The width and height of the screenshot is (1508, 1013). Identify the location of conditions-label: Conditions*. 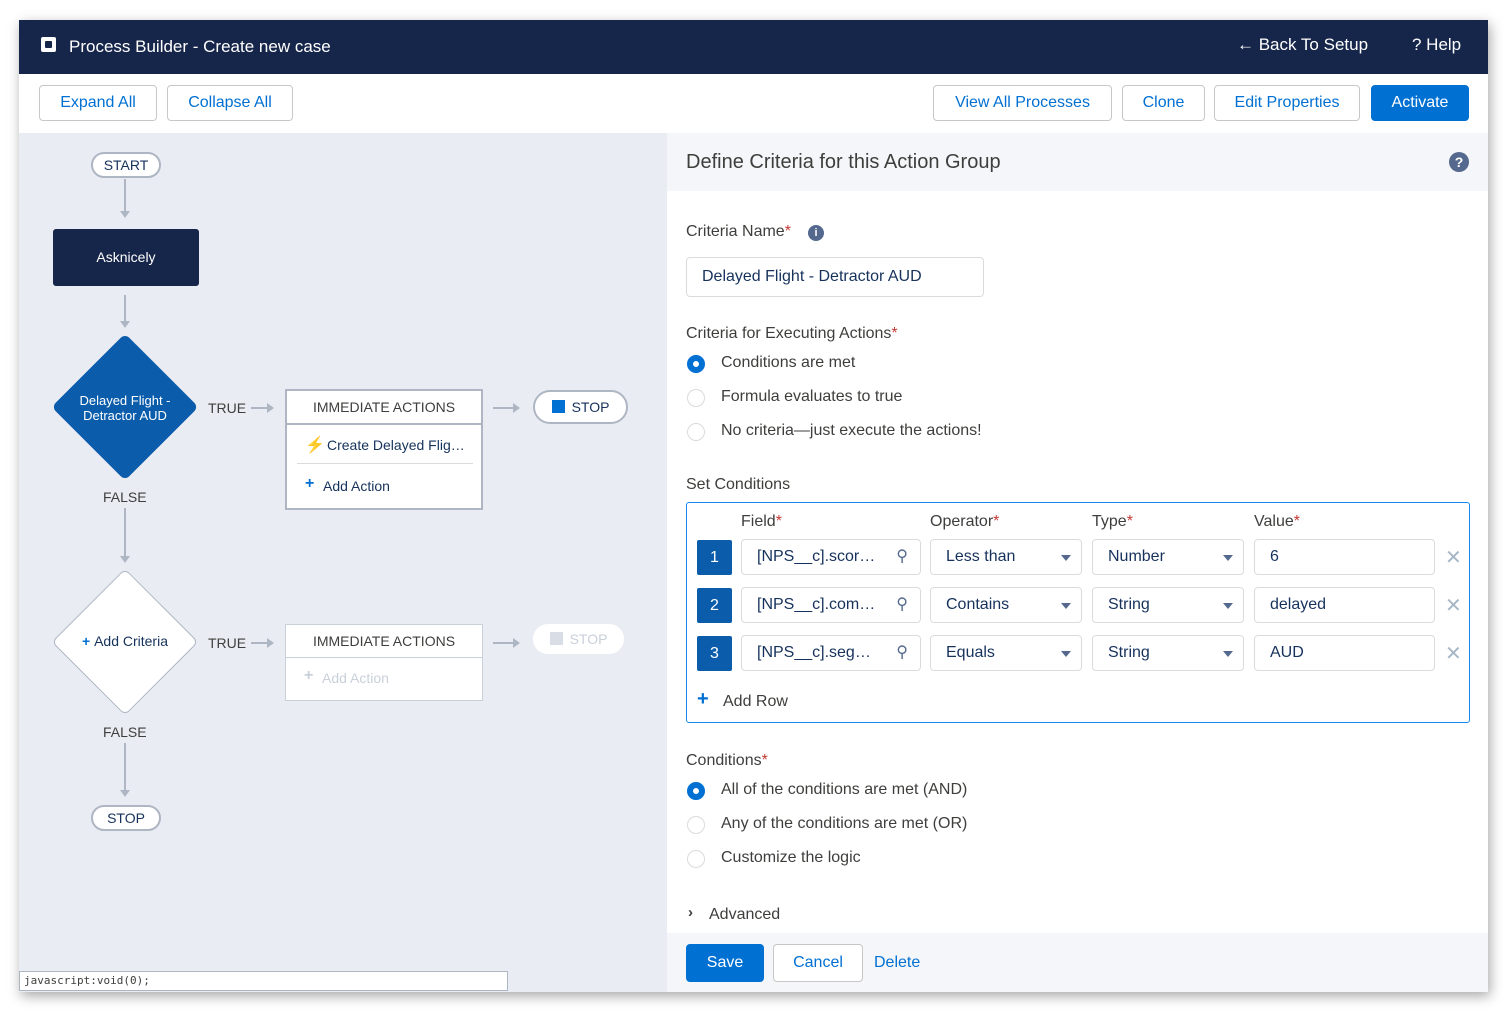
(727, 761).